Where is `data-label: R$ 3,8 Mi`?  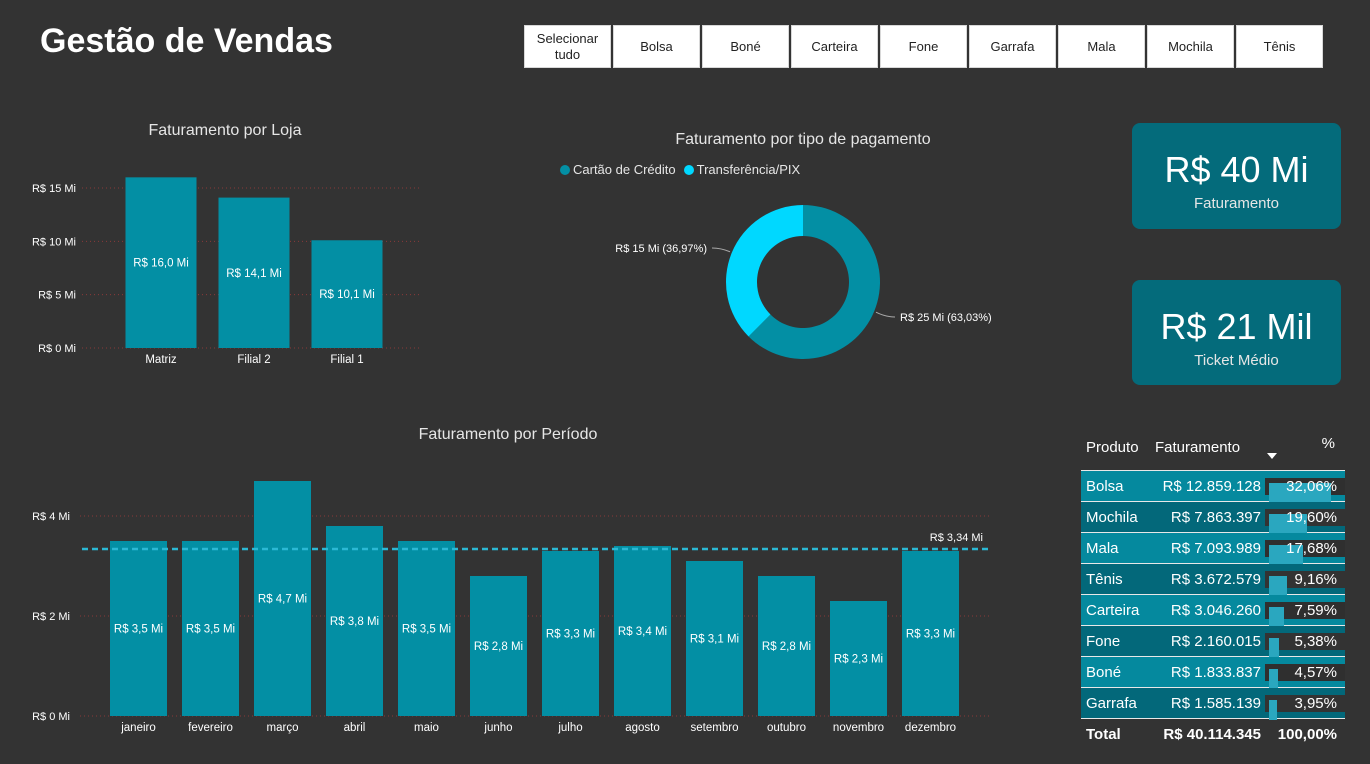
data-label: R$ 3,8 Mi is located at coordinates (354, 622).